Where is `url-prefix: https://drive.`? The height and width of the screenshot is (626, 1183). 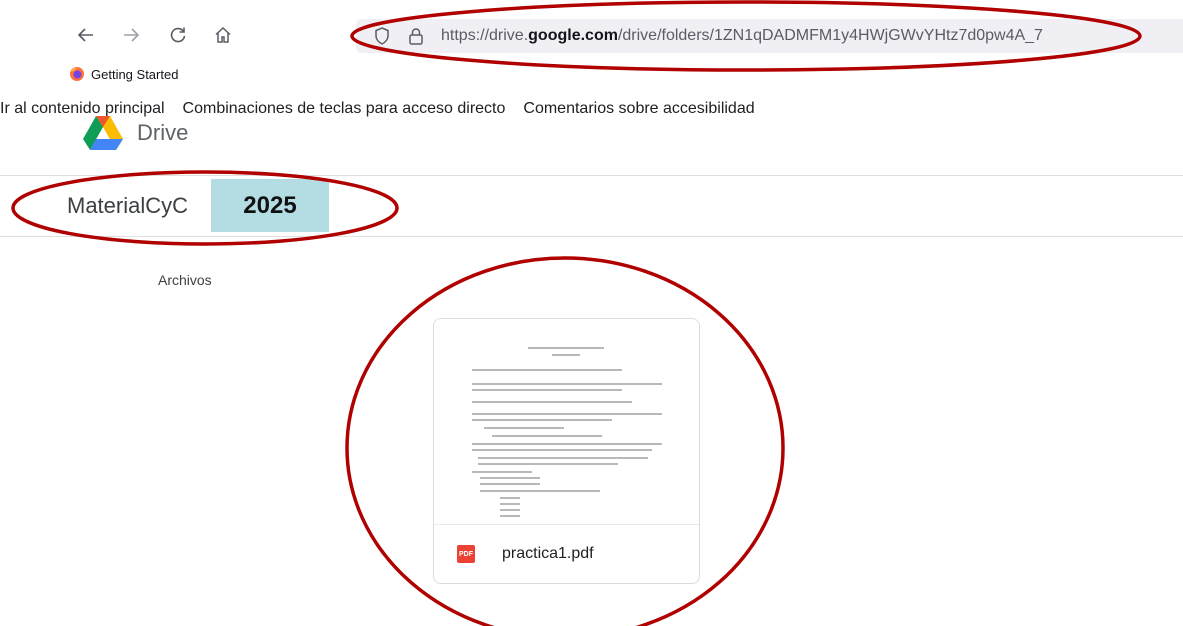 url-prefix: https://drive. is located at coordinates (485, 35).